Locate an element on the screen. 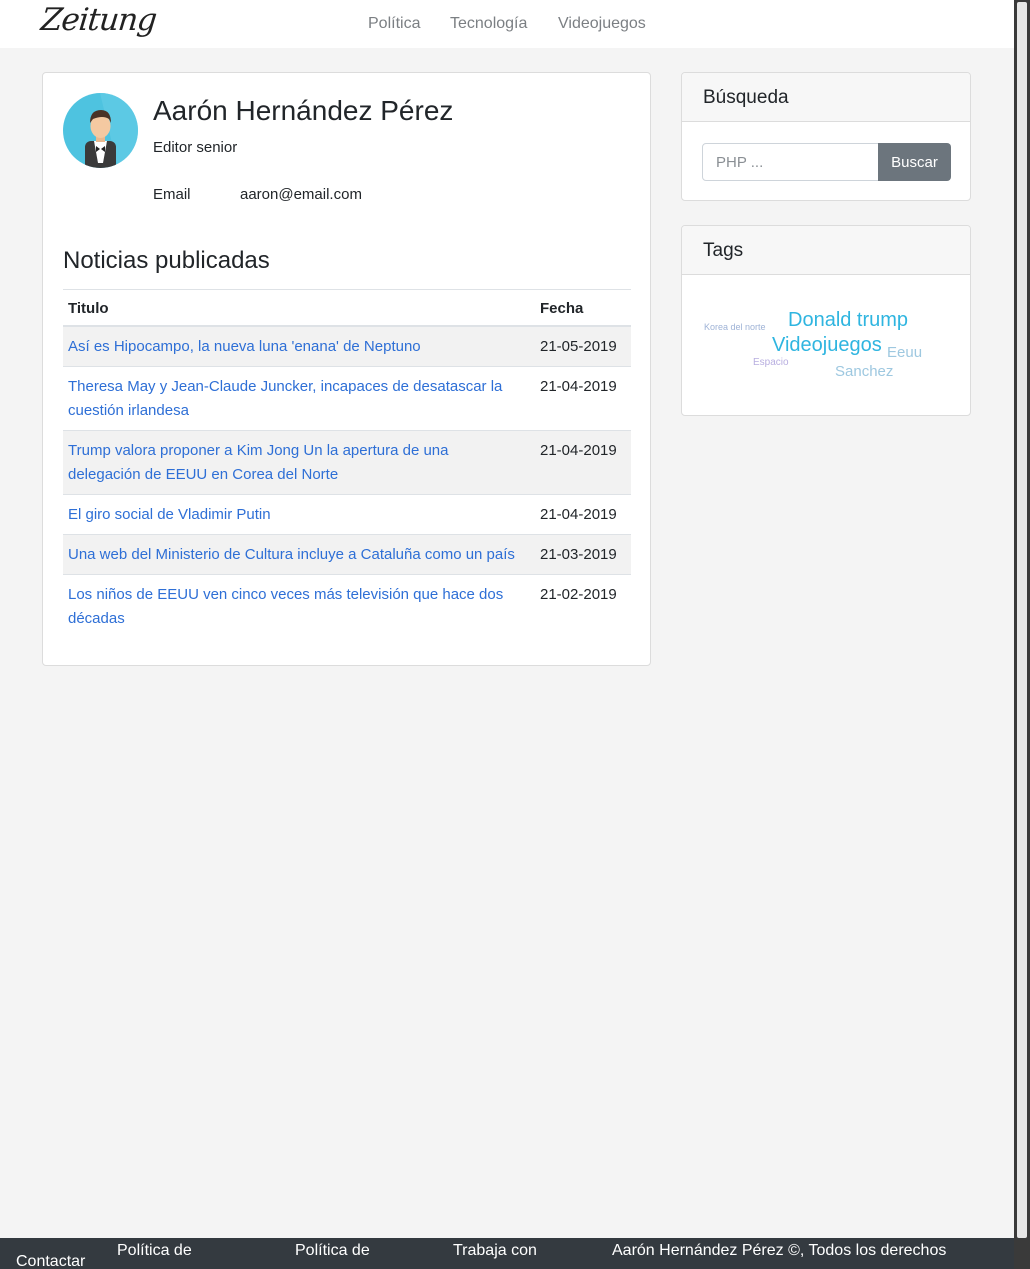 This screenshot has width=1030, height=1269. author-avatar is located at coordinates (100, 130).